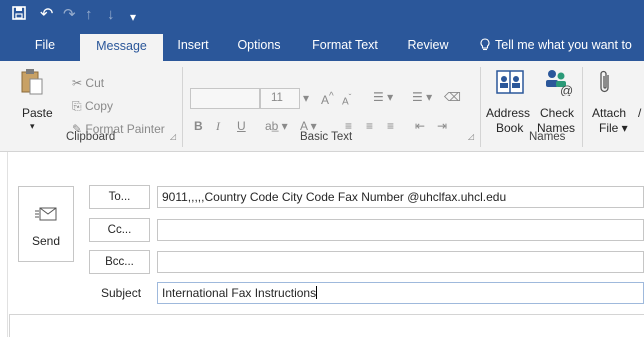 This screenshot has width=644, height=337. What do you see at coordinates (241, 126) in the screenshot?
I see `underline-button: U` at bounding box center [241, 126].